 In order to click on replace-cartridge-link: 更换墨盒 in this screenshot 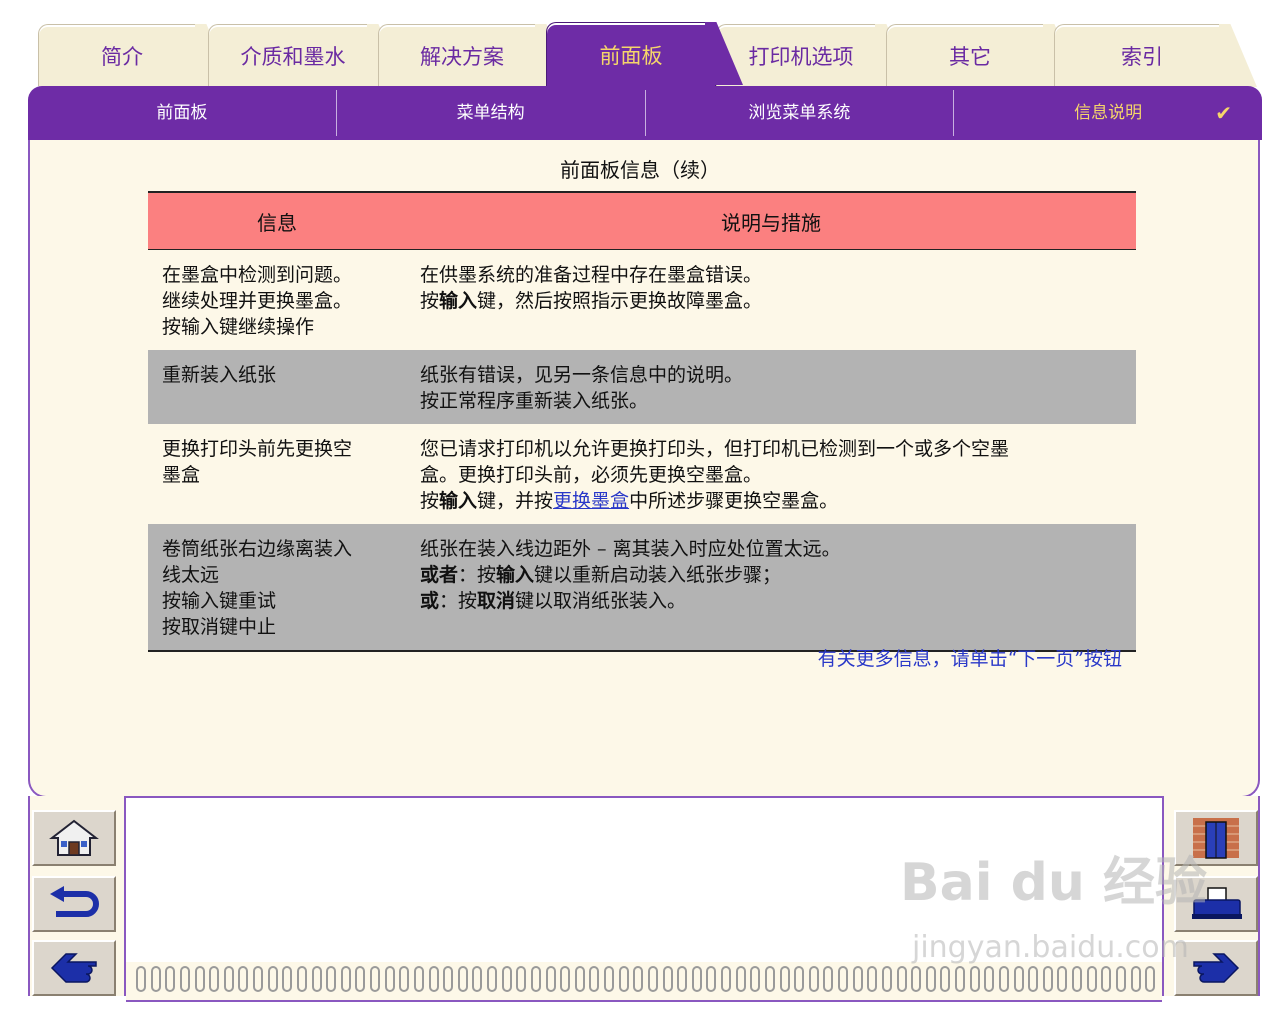, I will do `click(591, 501)`.